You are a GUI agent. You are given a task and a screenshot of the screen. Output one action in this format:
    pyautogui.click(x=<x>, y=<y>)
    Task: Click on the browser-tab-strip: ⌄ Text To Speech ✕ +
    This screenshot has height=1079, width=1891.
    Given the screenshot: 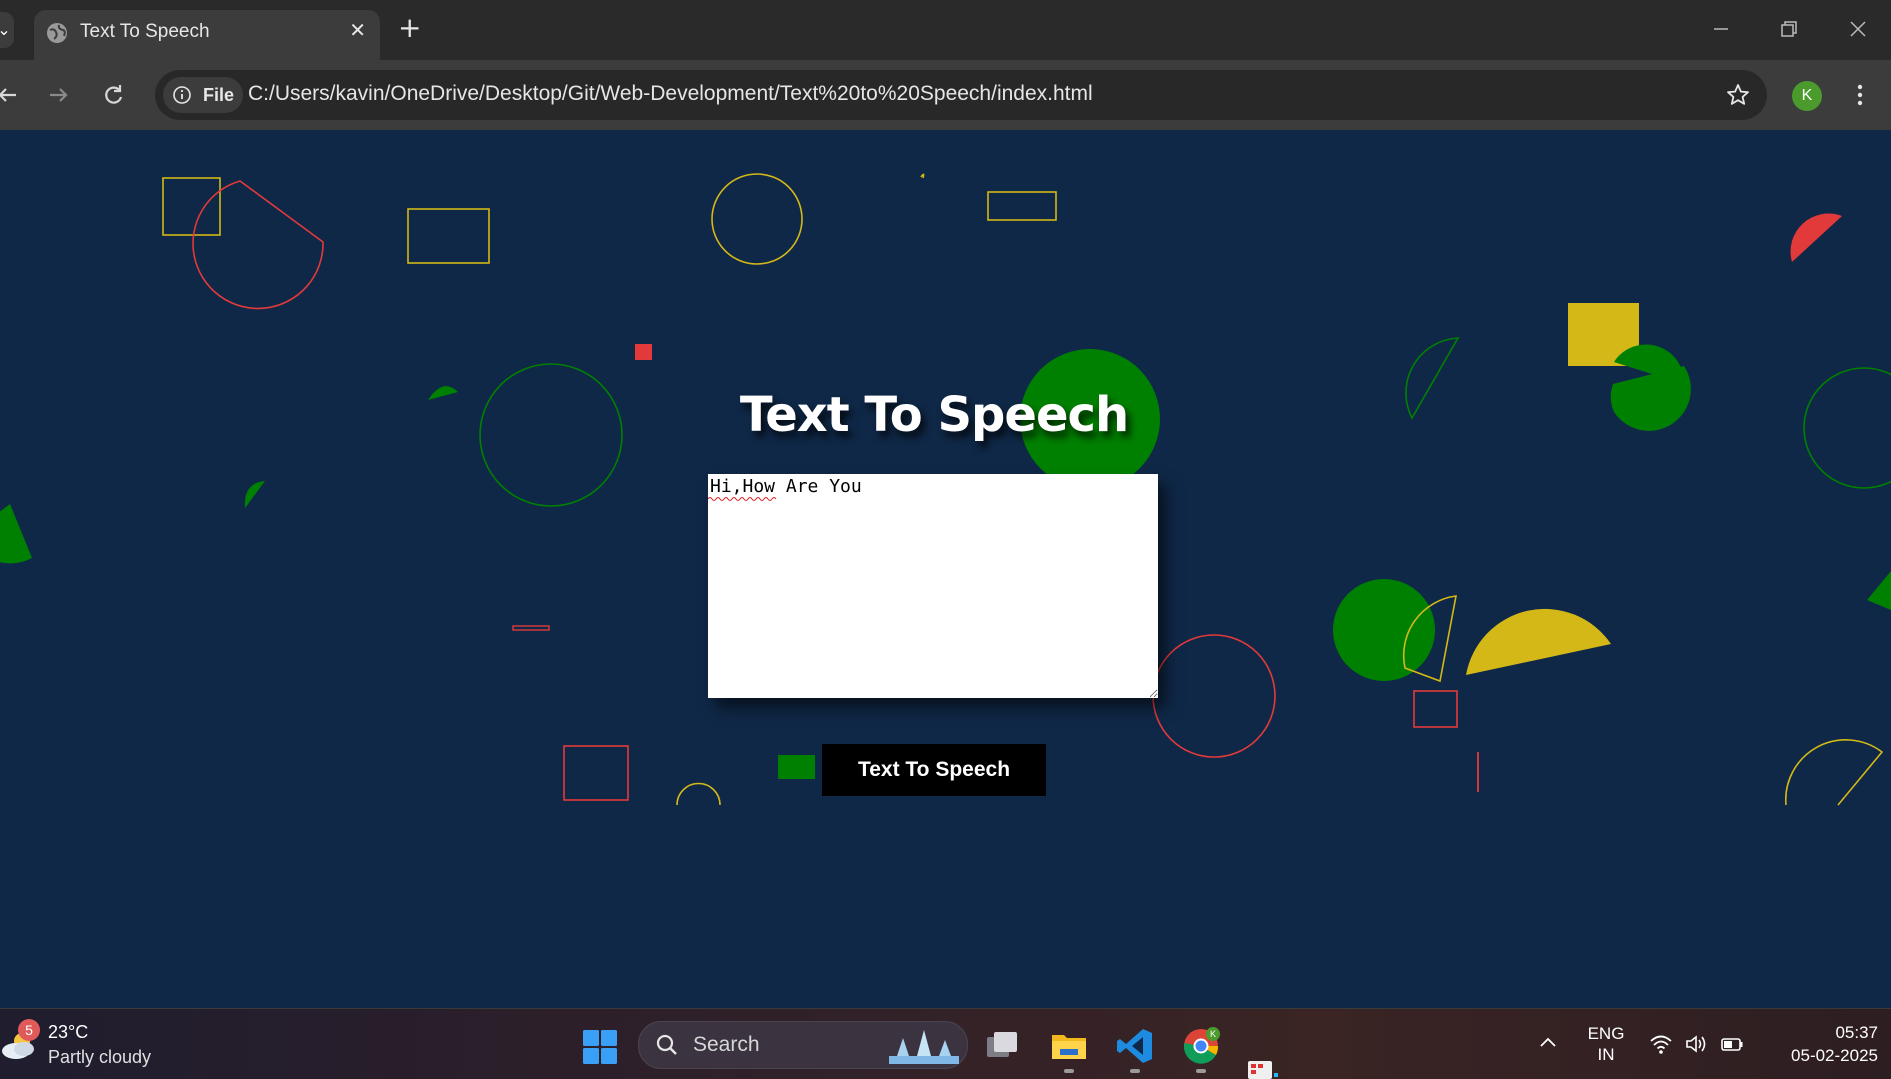 What is the action you would take?
    pyautogui.click(x=945, y=30)
    